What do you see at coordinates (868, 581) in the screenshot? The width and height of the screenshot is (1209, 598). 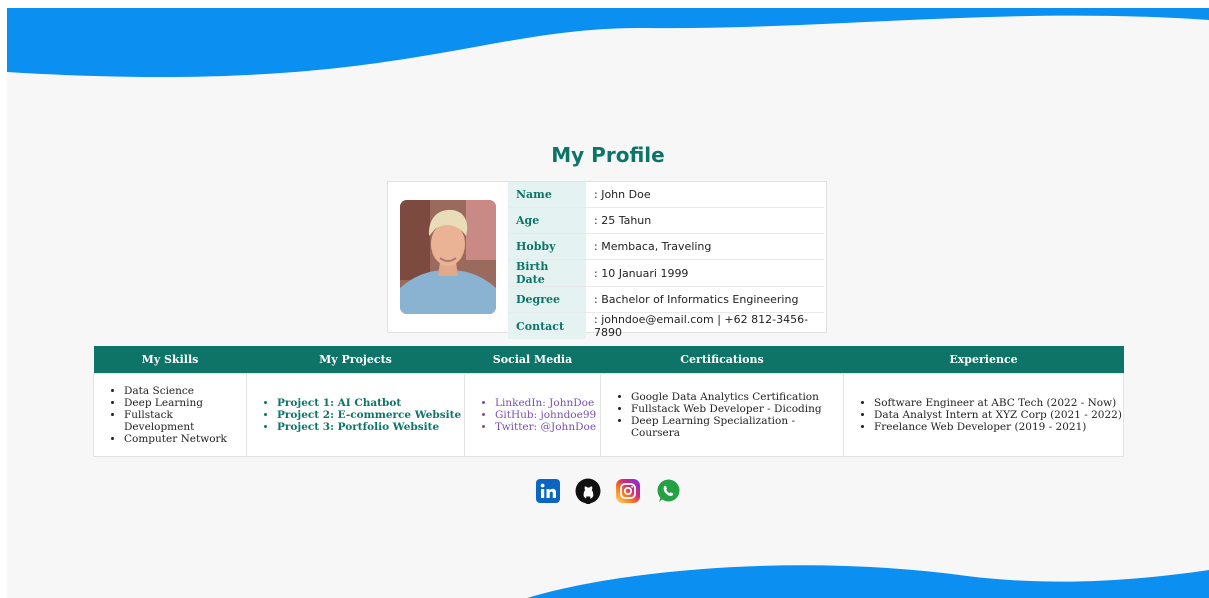 I see `bottom-wave-decoration` at bounding box center [868, 581].